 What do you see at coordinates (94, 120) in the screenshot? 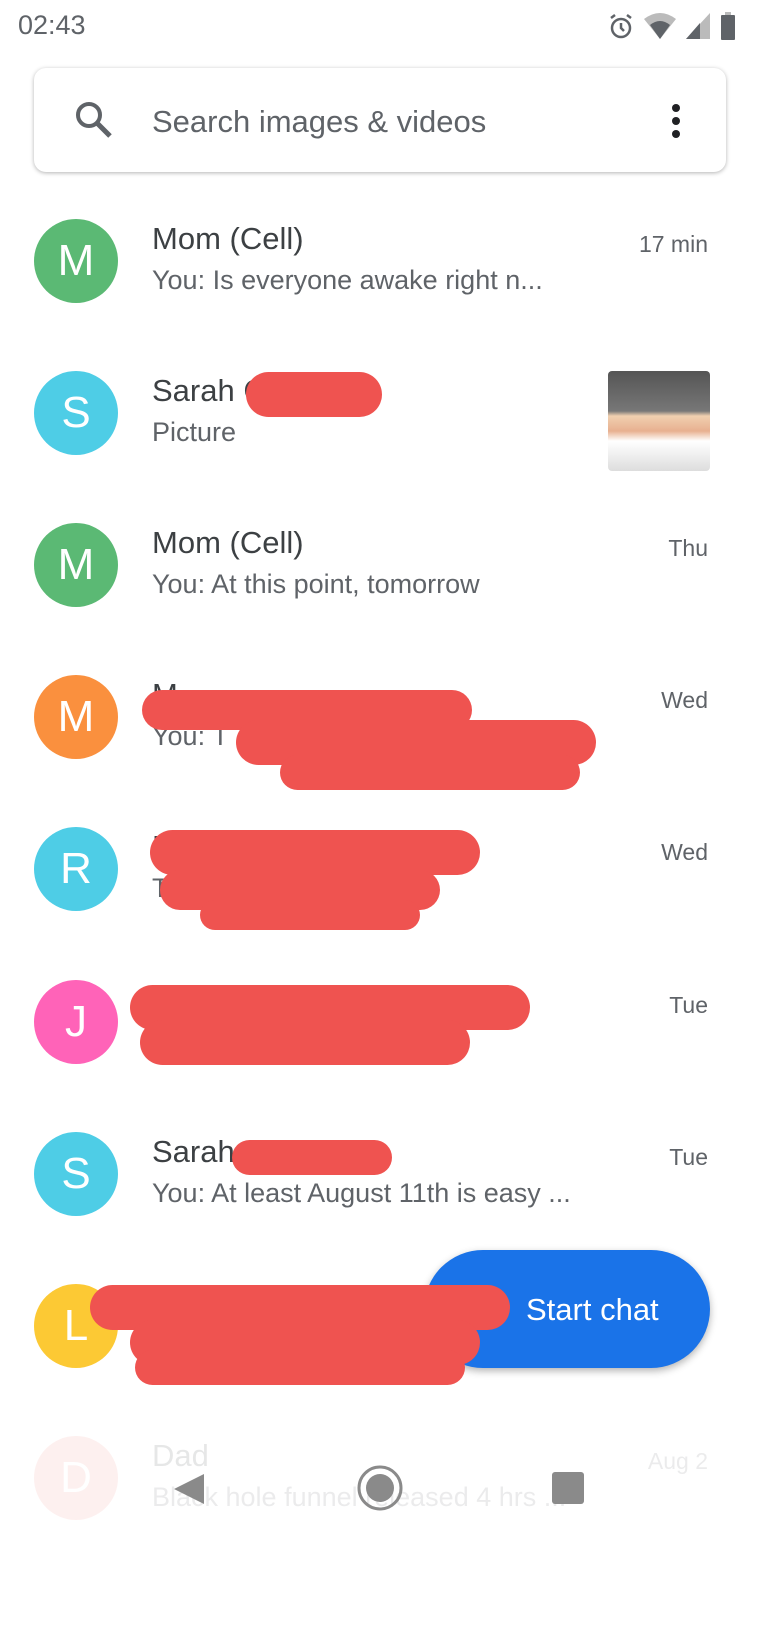
I see `search-icon` at bounding box center [94, 120].